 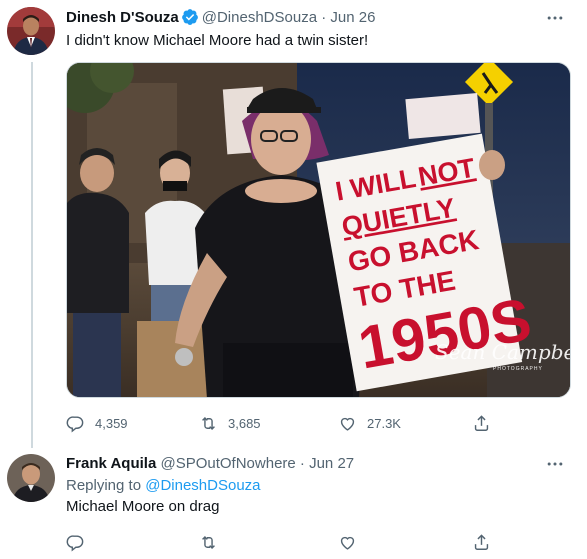 I want to click on tweet-date: Jun 27, so click(x=331, y=463).